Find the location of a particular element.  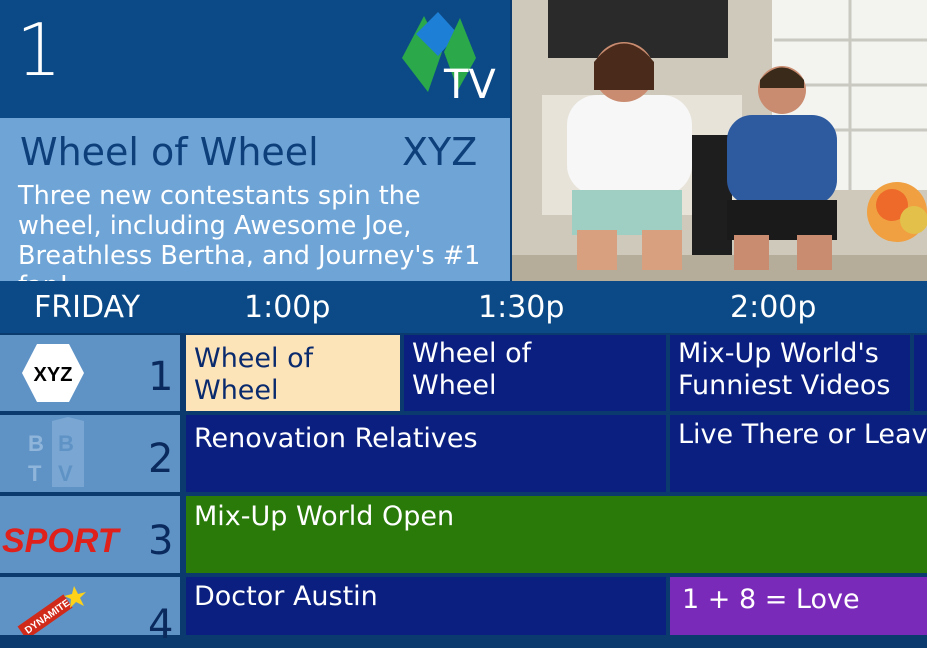

program-cell: Doctor Austin is located at coordinates (426, 606).